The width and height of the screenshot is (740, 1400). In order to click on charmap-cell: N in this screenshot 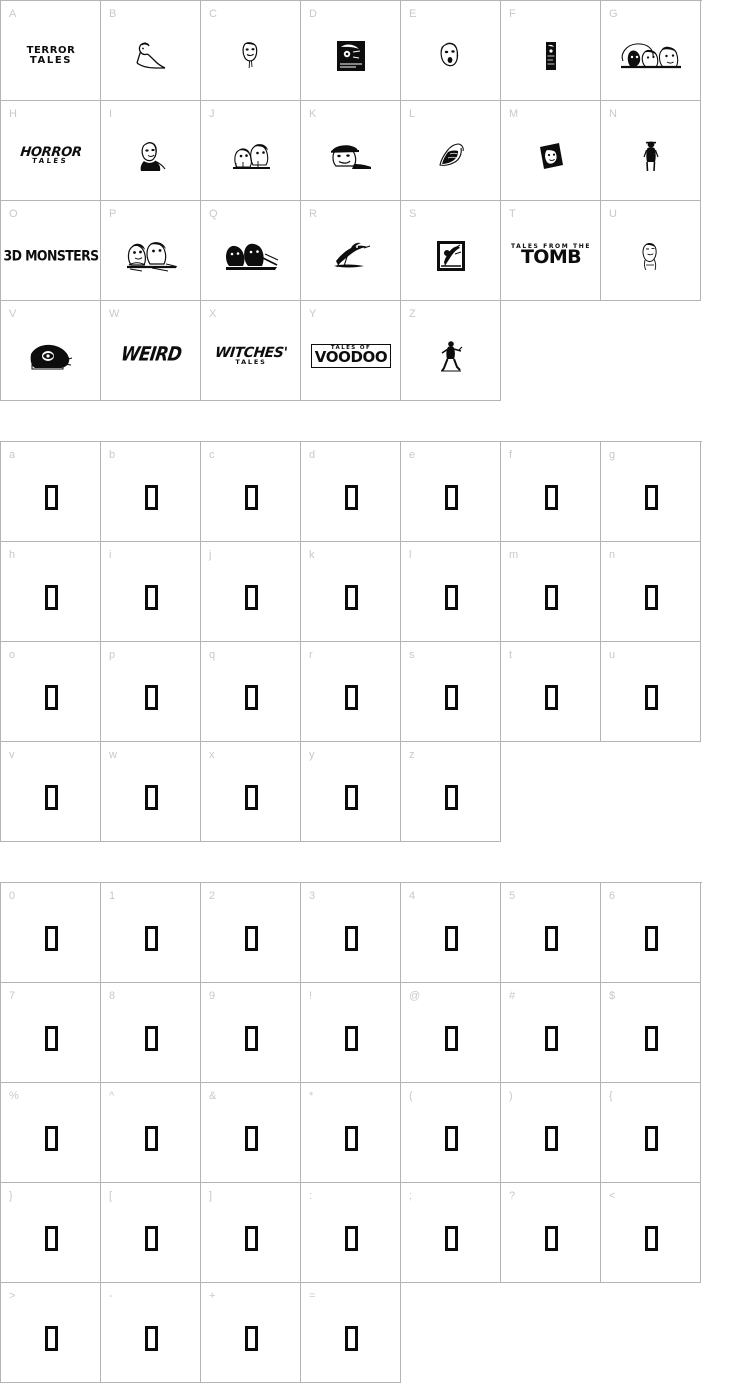, I will do `click(651, 151)`.